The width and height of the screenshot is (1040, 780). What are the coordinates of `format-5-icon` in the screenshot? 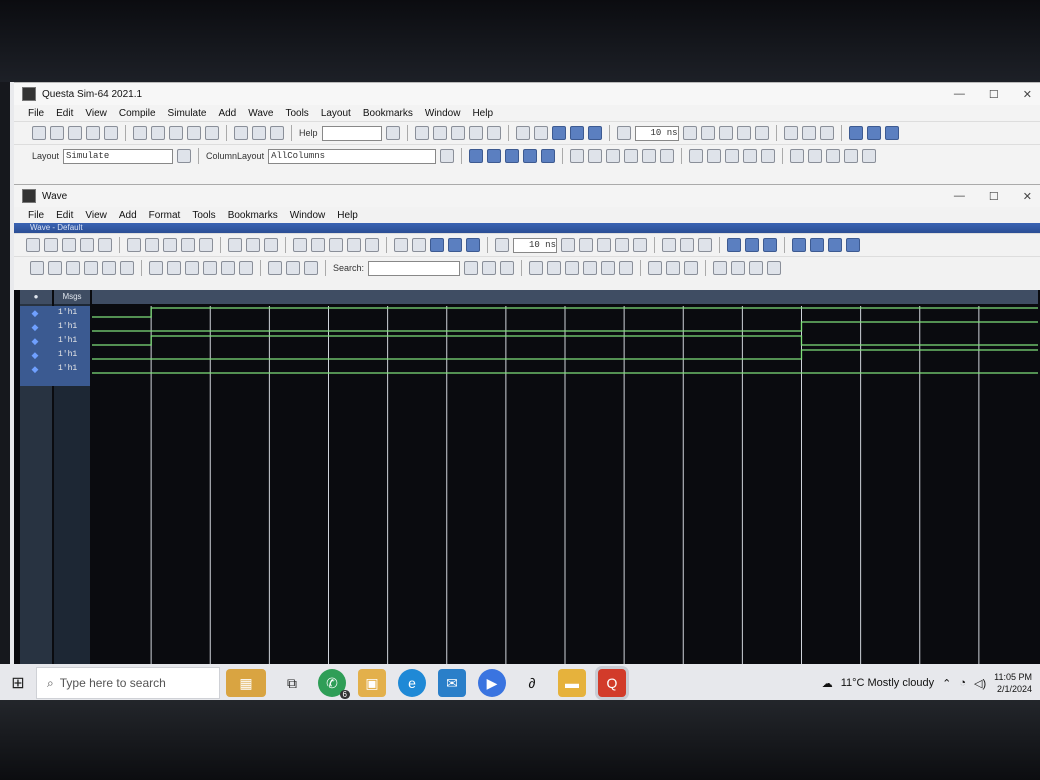 It's located at (649, 156).